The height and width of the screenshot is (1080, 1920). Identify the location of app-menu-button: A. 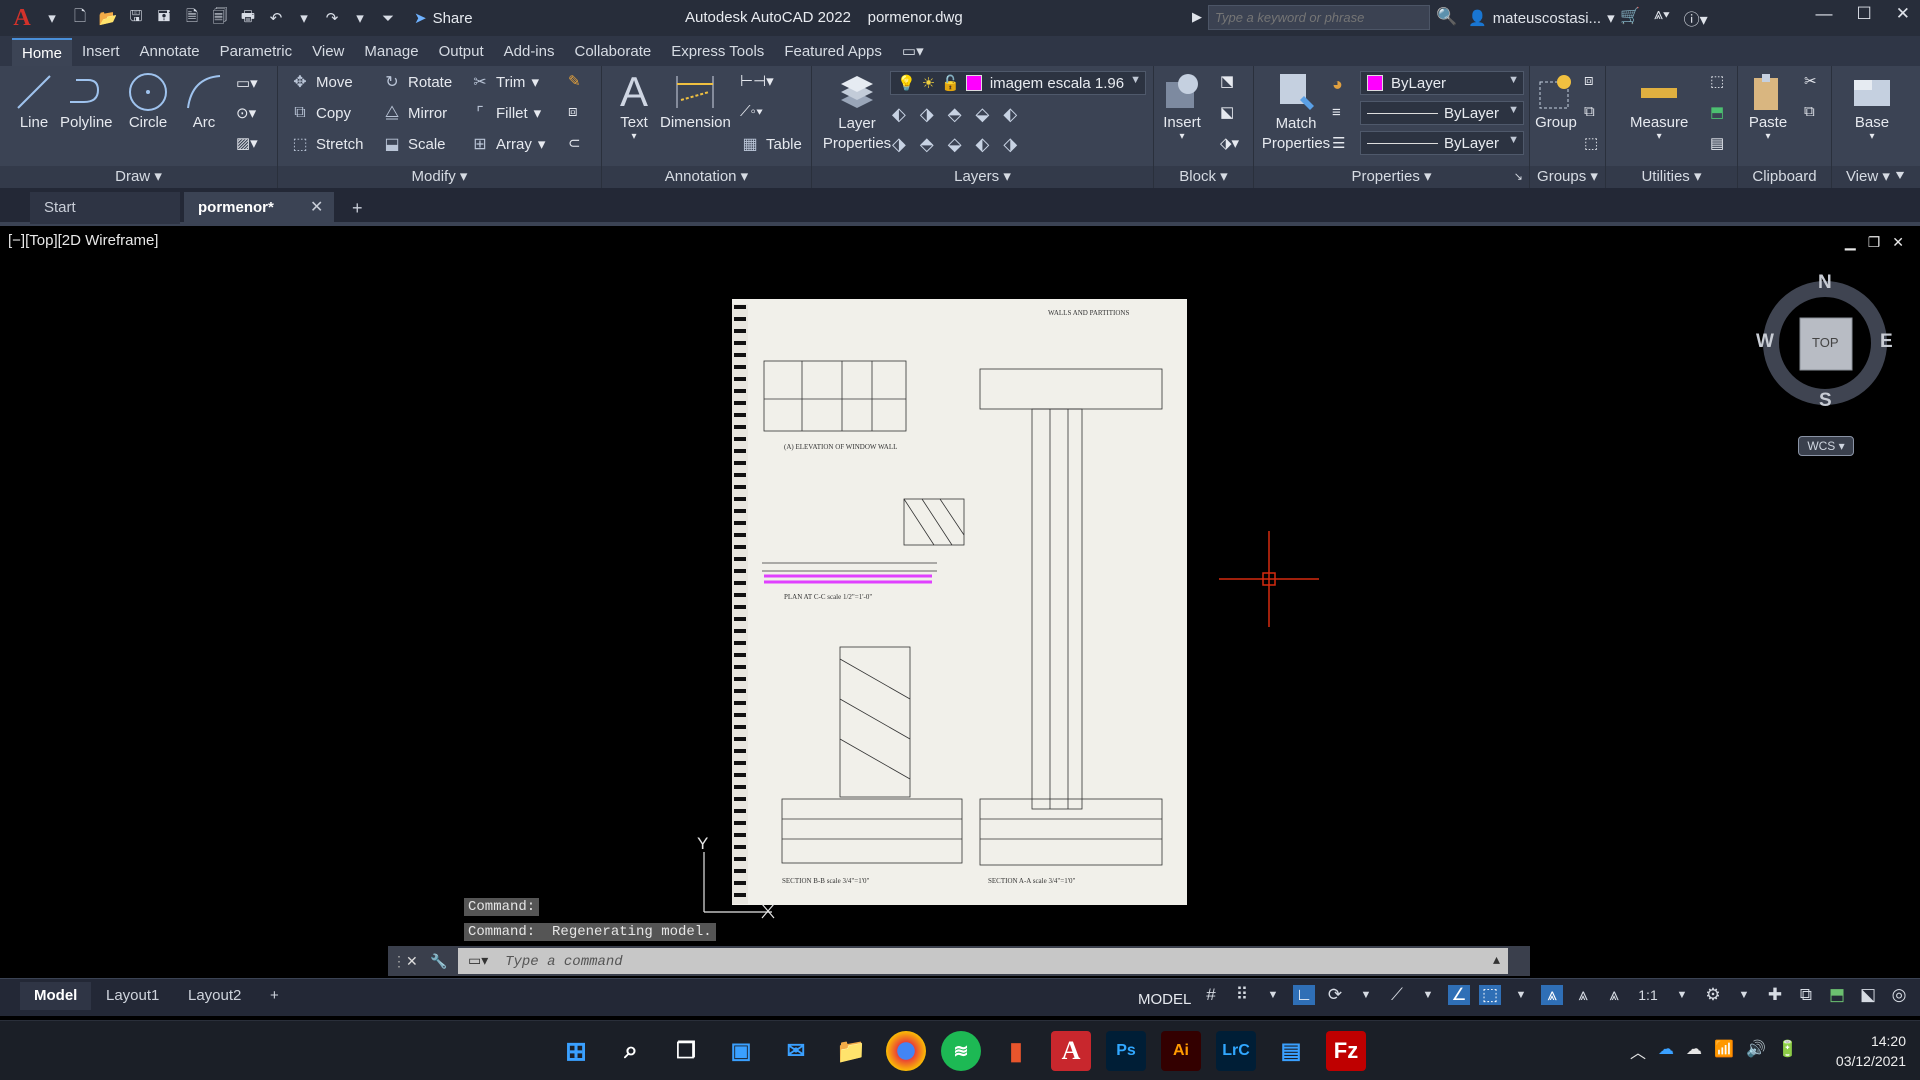
(22, 18).